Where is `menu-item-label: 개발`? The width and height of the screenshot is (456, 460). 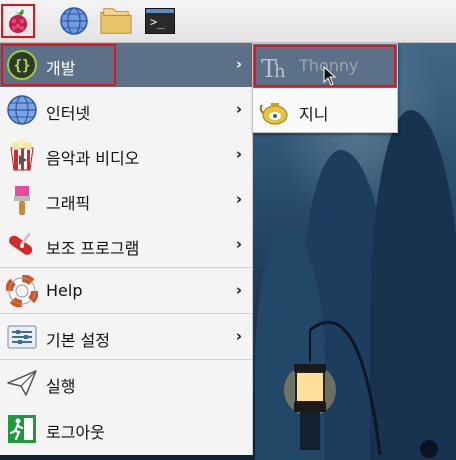
menu-item-label: 개발 is located at coordinates (61, 68).